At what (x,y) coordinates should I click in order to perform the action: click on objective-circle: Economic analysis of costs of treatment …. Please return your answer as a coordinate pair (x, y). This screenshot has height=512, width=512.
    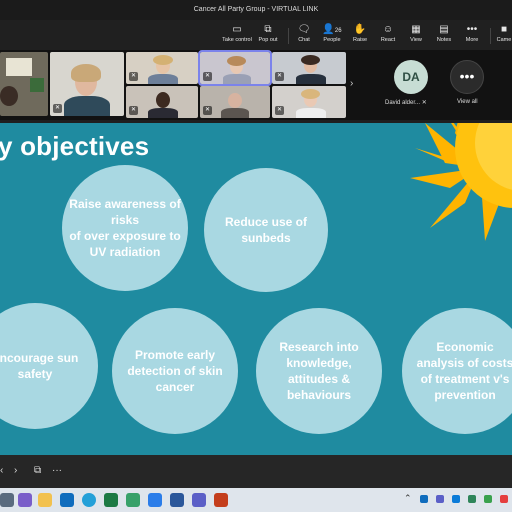
    Looking at the image, I should click on (457, 371).